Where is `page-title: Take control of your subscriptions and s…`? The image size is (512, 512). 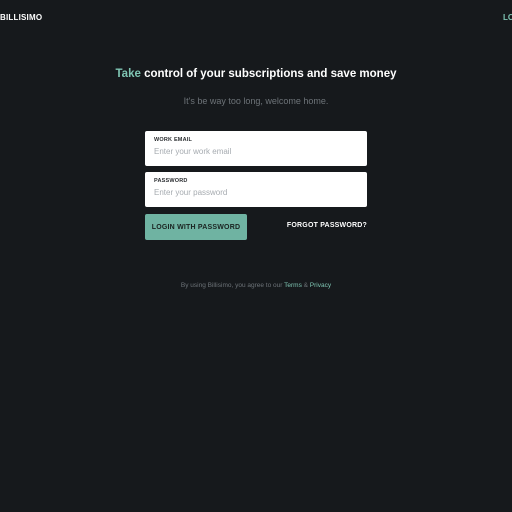 page-title: Take control of your subscriptions and s… is located at coordinates (256, 74).